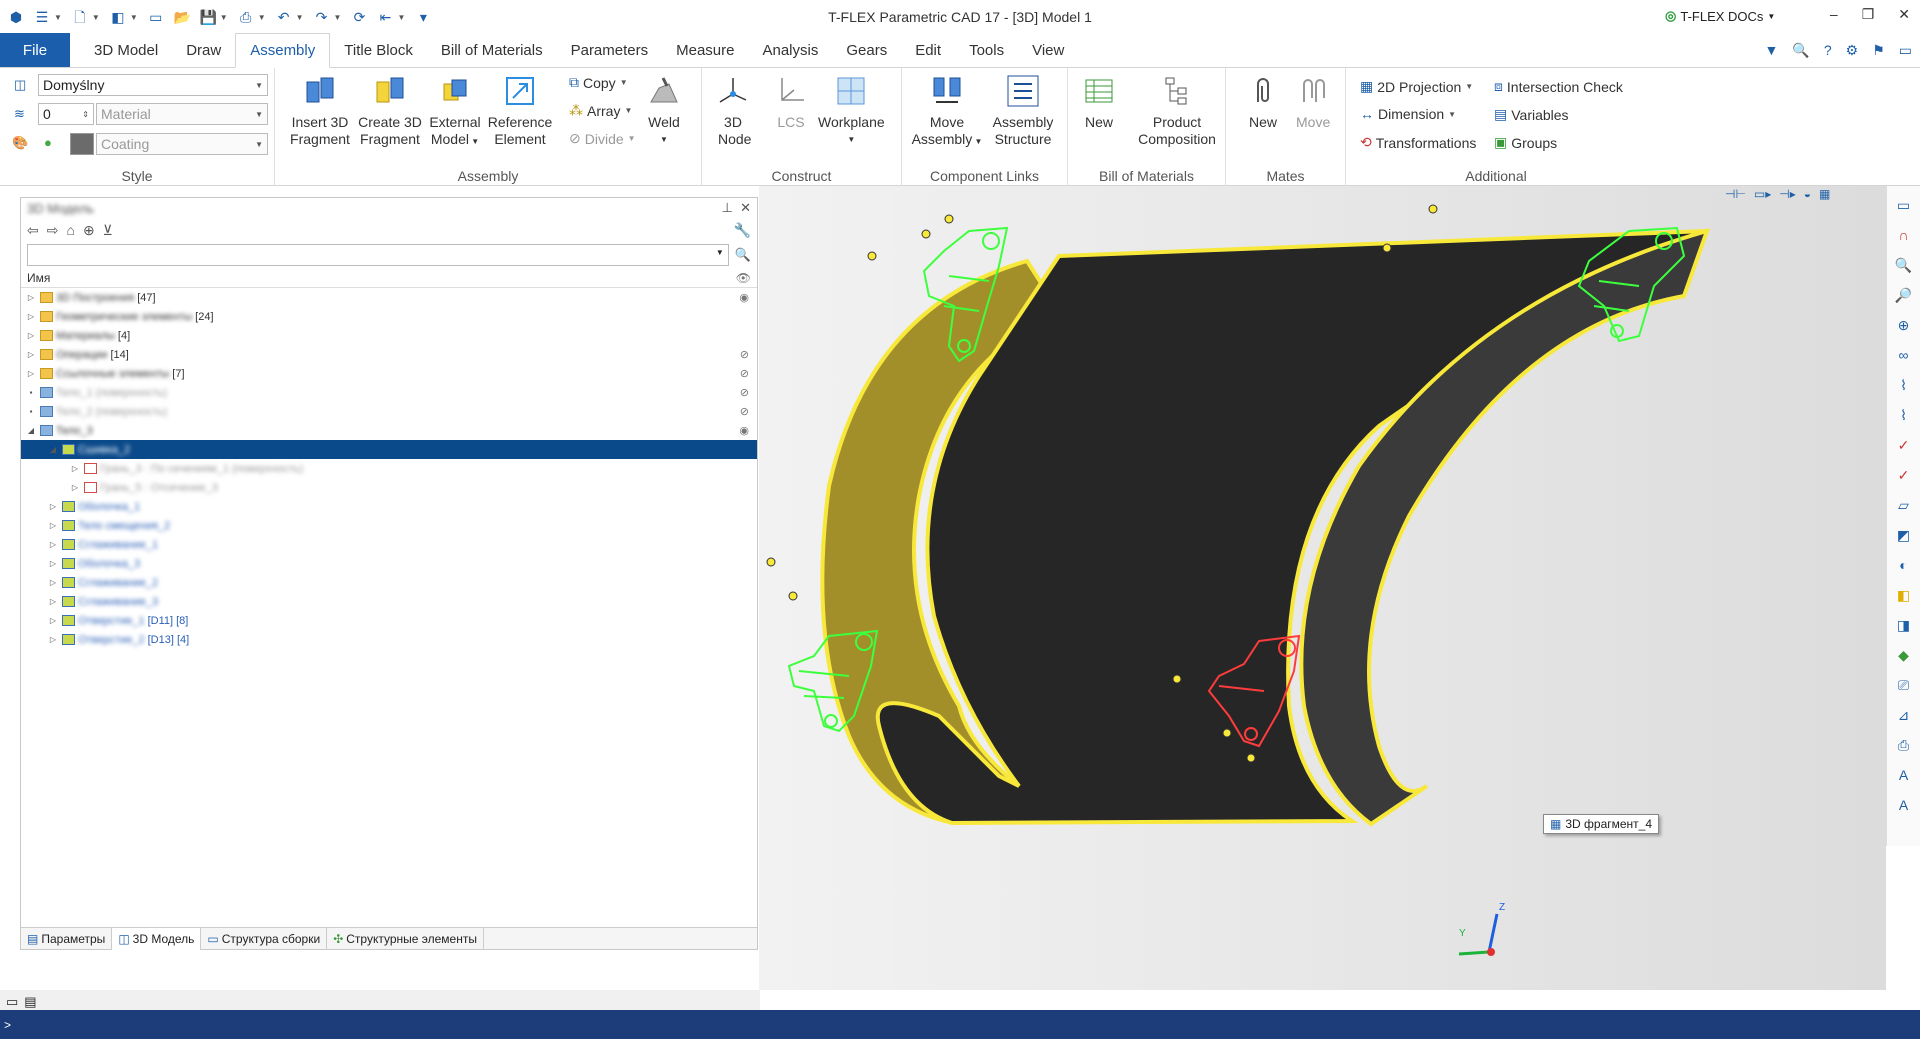 Image resolution: width=1920 pixels, height=1039 pixels. Describe the element at coordinates (1525, 142) in the screenshot. I see `groups-button: ▣ Groups` at that location.